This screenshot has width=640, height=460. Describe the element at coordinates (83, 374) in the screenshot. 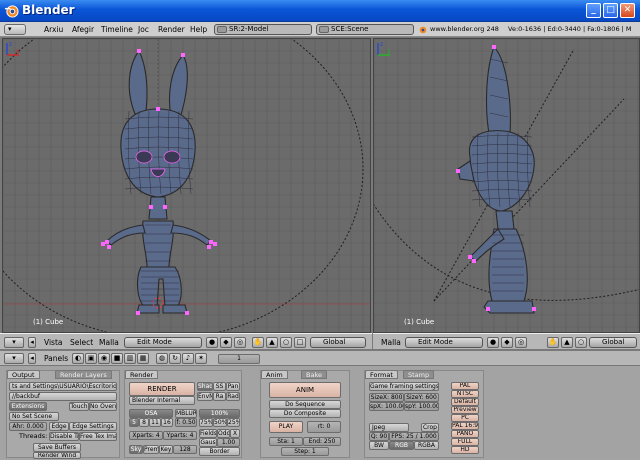

I see `tab-render-layers: Render Layers` at that location.